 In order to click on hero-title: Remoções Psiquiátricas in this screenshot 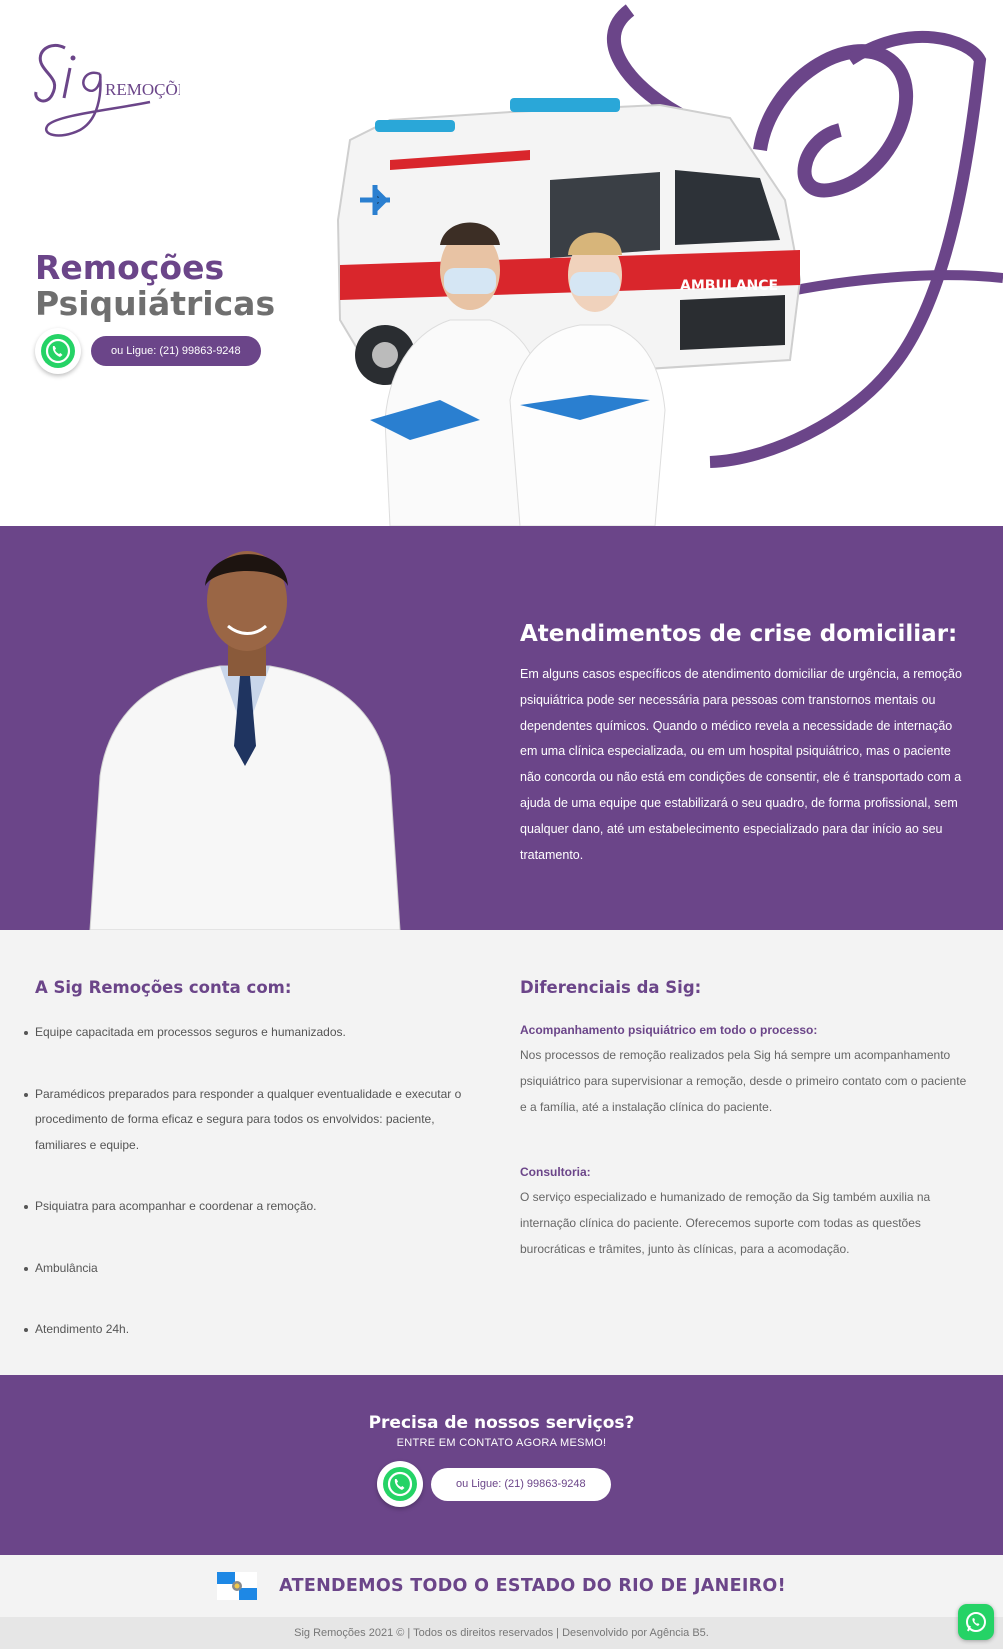, I will do `click(155, 286)`.